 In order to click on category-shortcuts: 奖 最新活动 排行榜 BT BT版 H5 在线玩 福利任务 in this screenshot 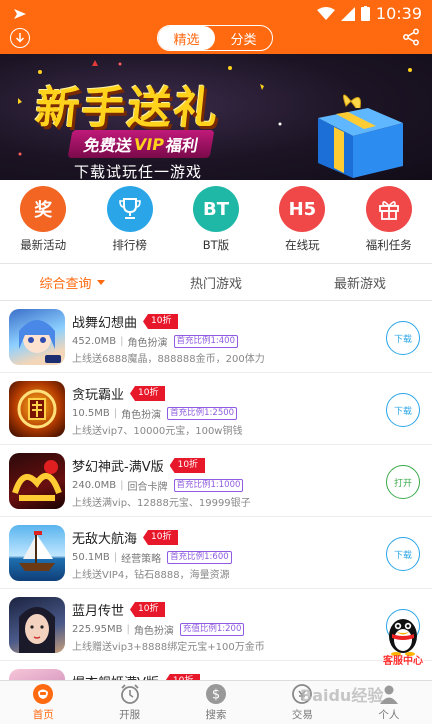, I will do `click(216, 224)`.